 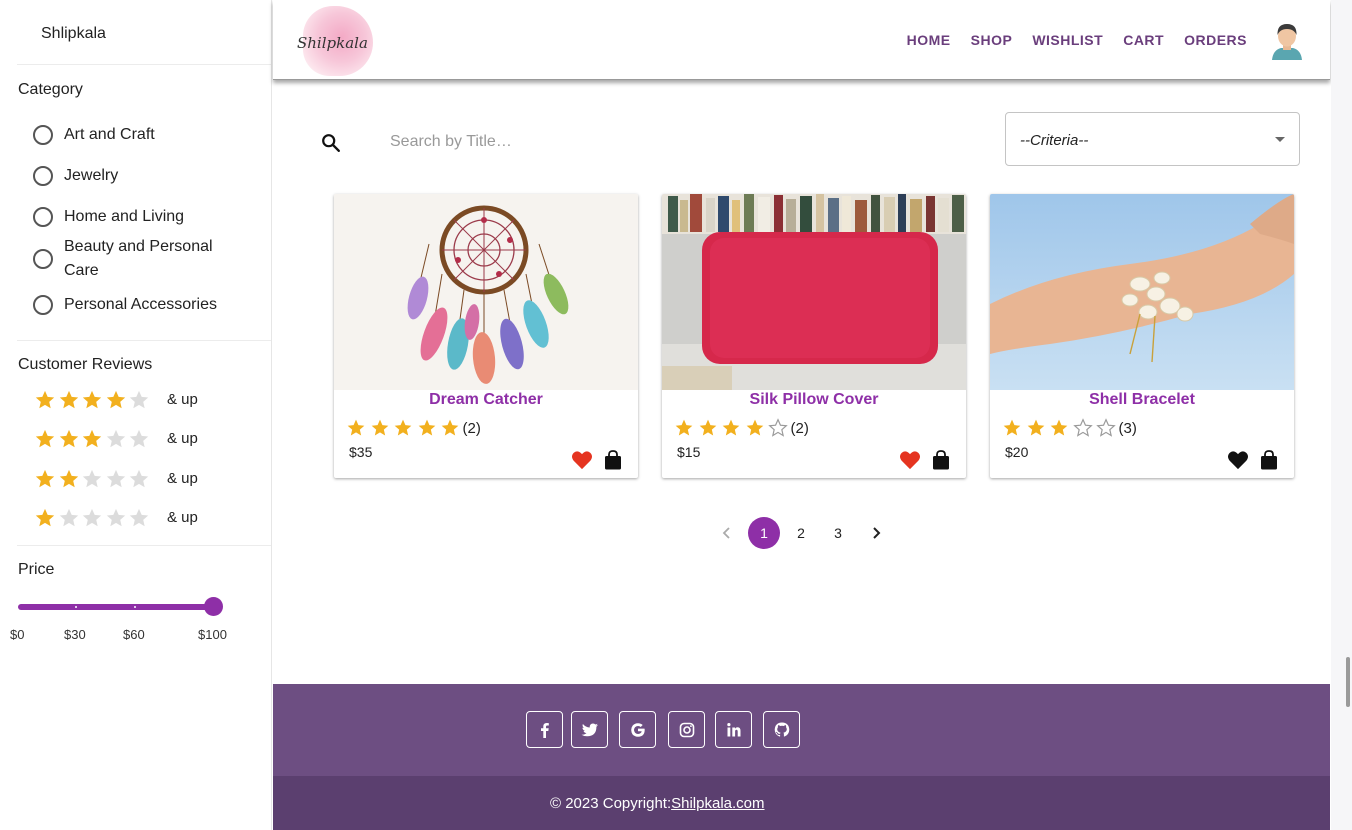 I want to click on divider, so click(x=144, y=64).